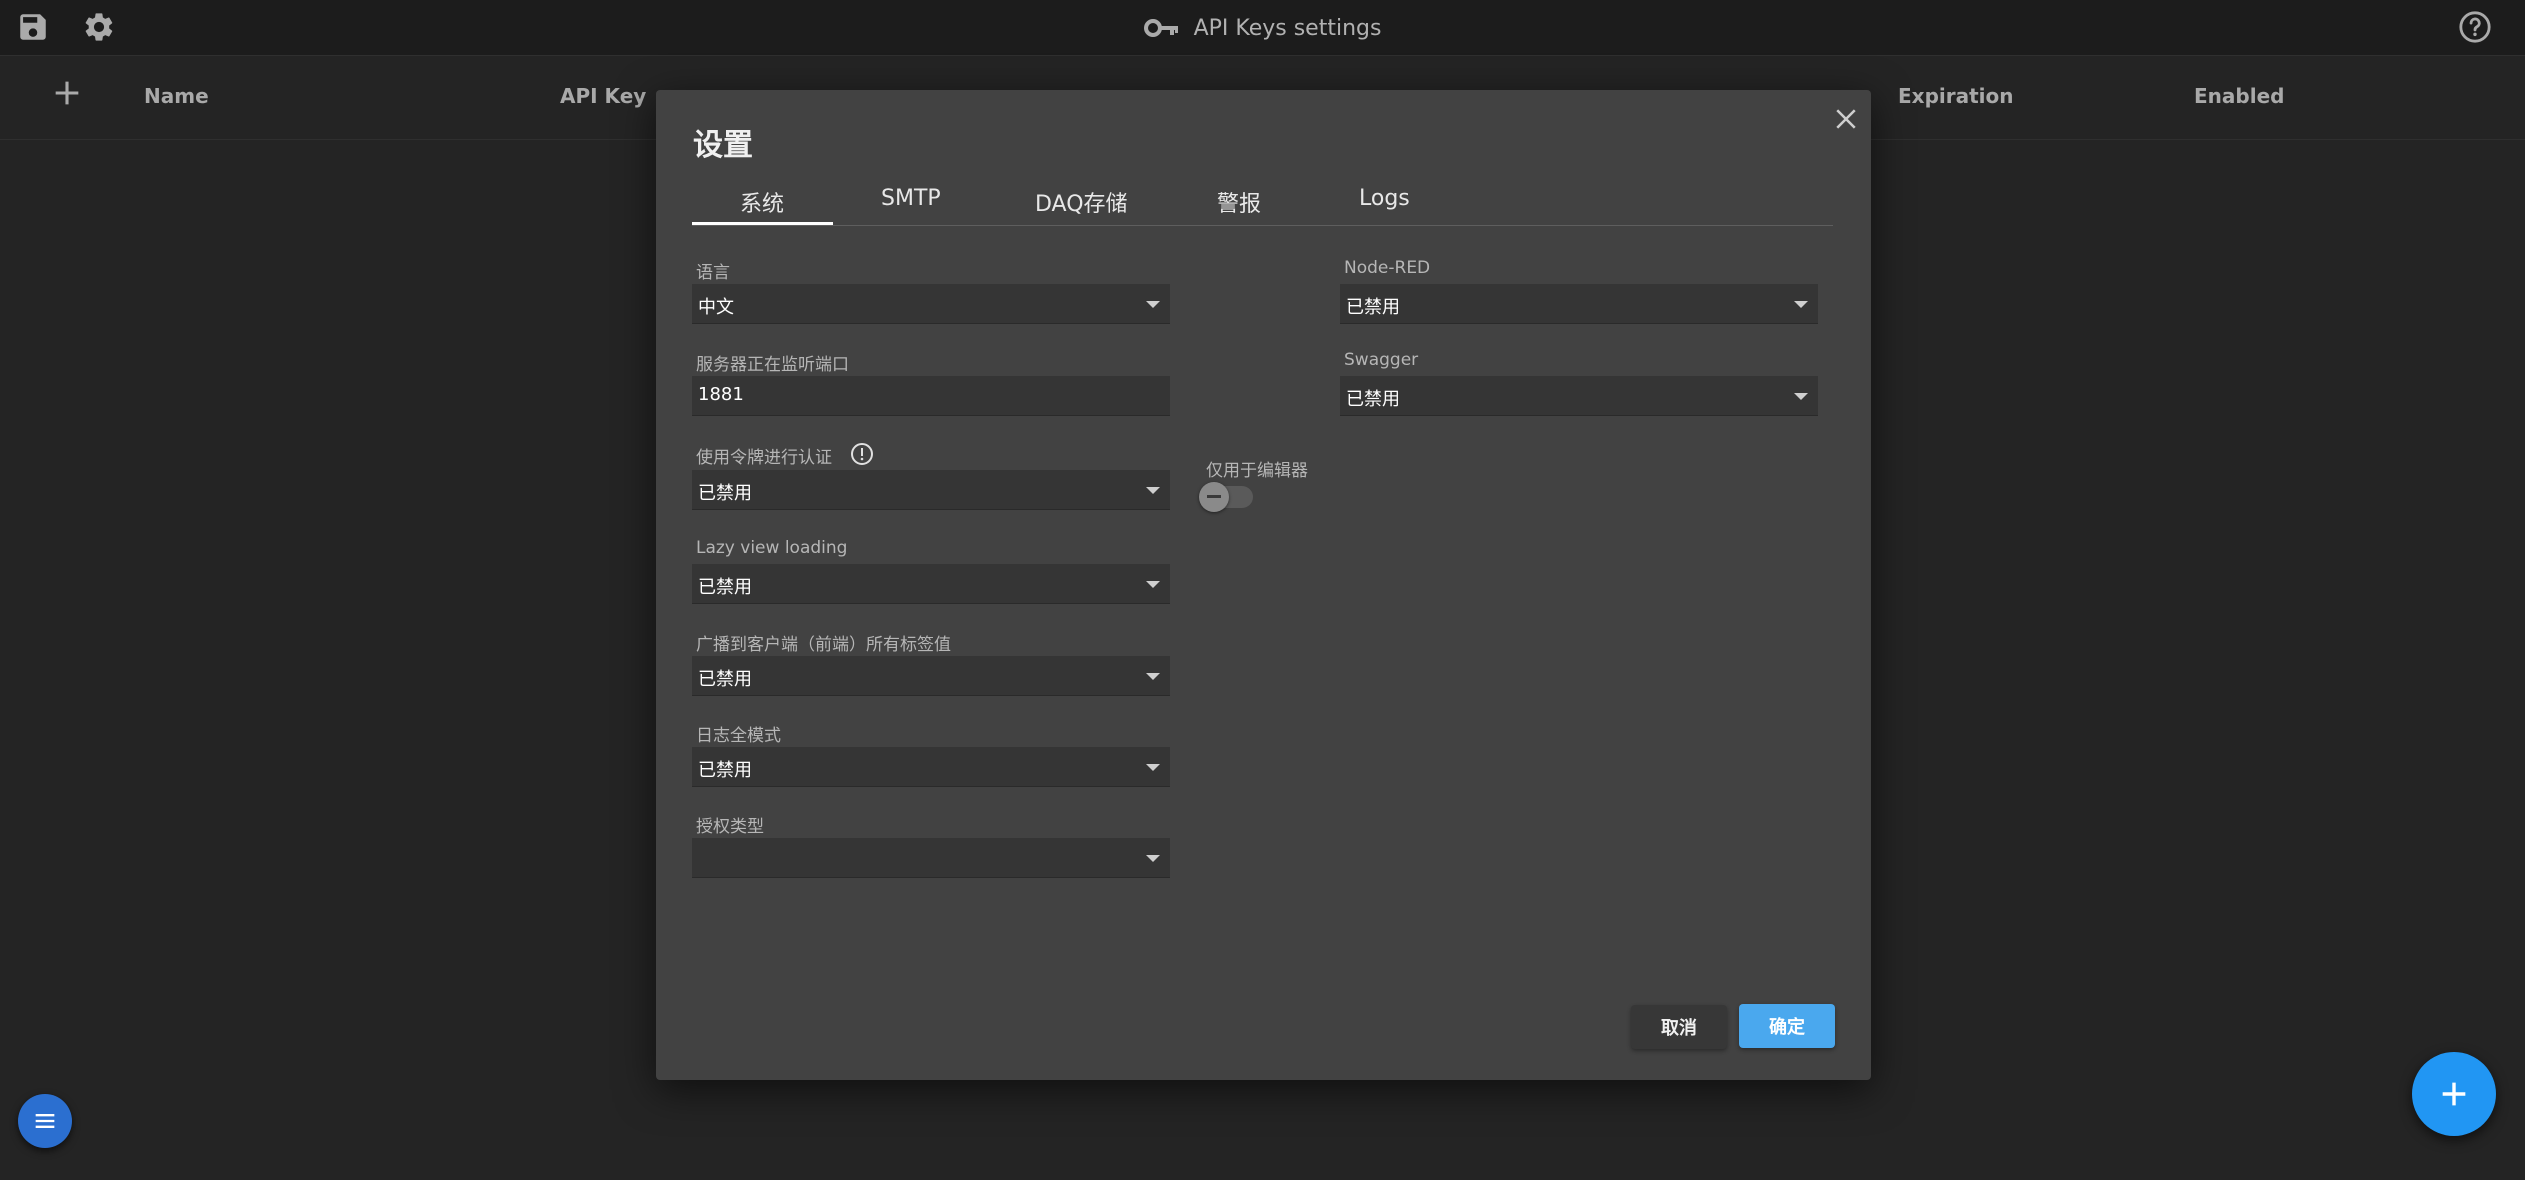  What do you see at coordinates (931, 858) in the screenshot?
I see `auth-type-select` at bounding box center [931, 858].